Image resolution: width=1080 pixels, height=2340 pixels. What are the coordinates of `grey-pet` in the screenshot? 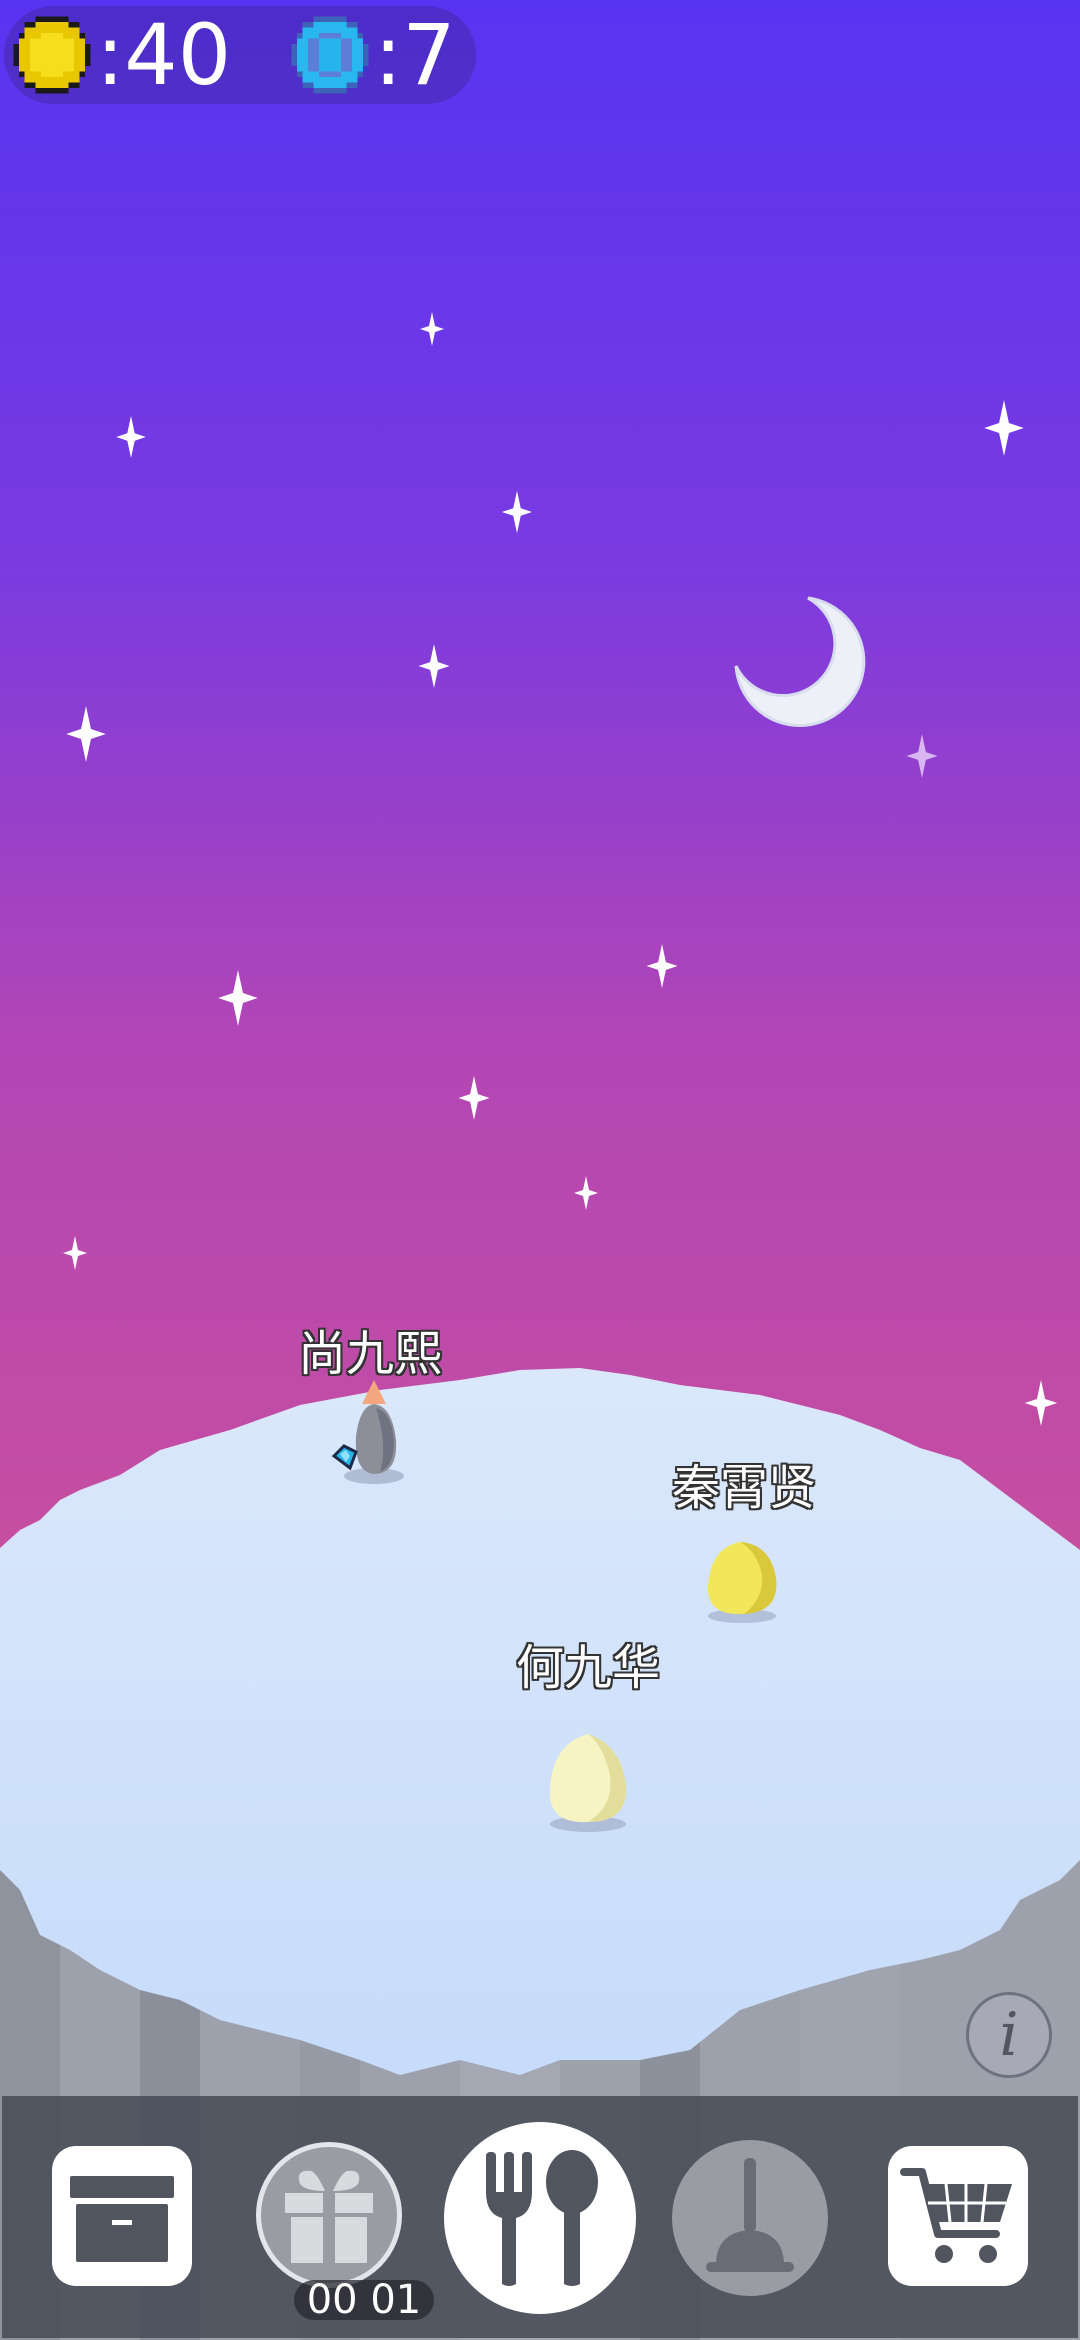 It's located at (368, 1431).